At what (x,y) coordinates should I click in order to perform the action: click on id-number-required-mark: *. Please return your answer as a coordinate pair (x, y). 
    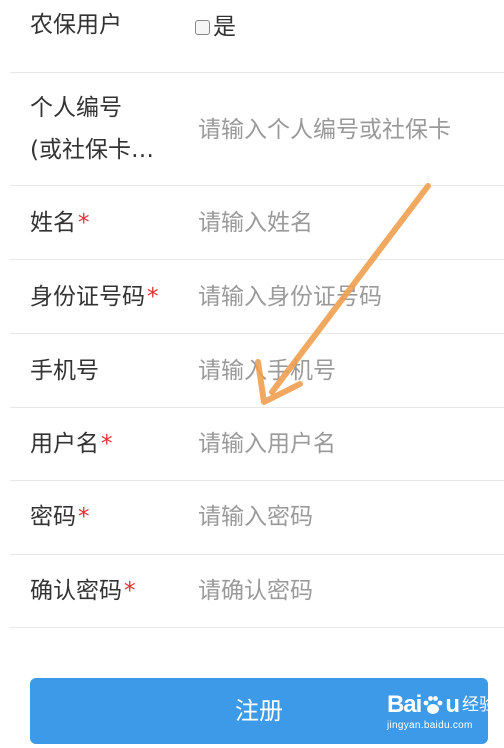
    Looking at the image, I should click on (153, 297).